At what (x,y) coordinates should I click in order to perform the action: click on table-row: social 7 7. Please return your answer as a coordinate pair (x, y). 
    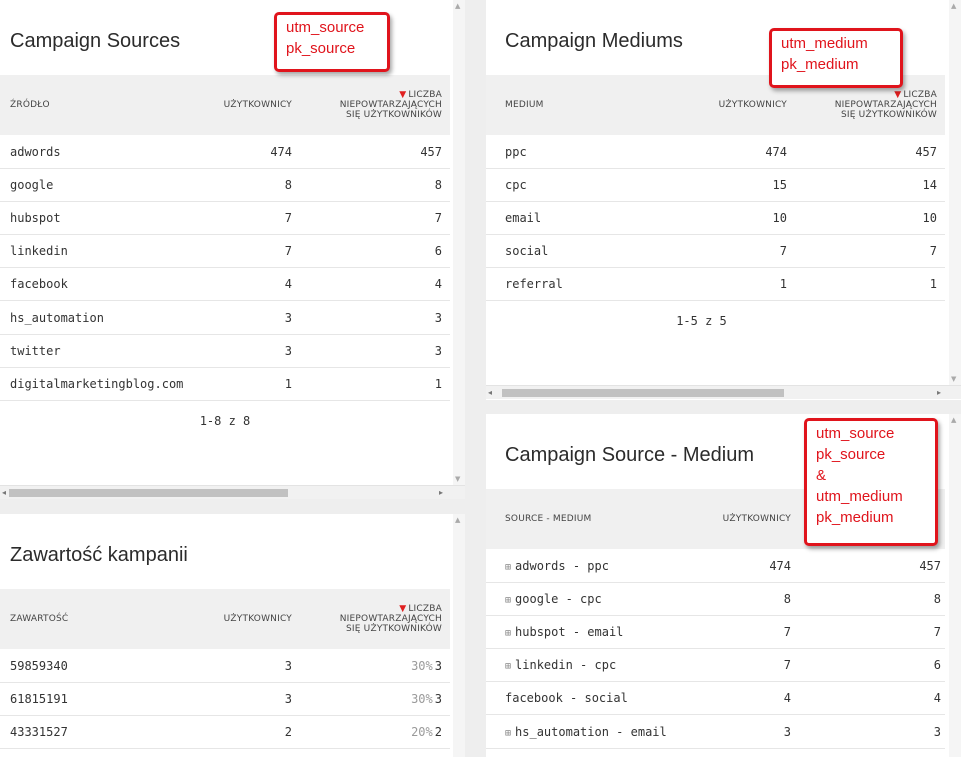
    Looking at the image, I should click on (715, 251).